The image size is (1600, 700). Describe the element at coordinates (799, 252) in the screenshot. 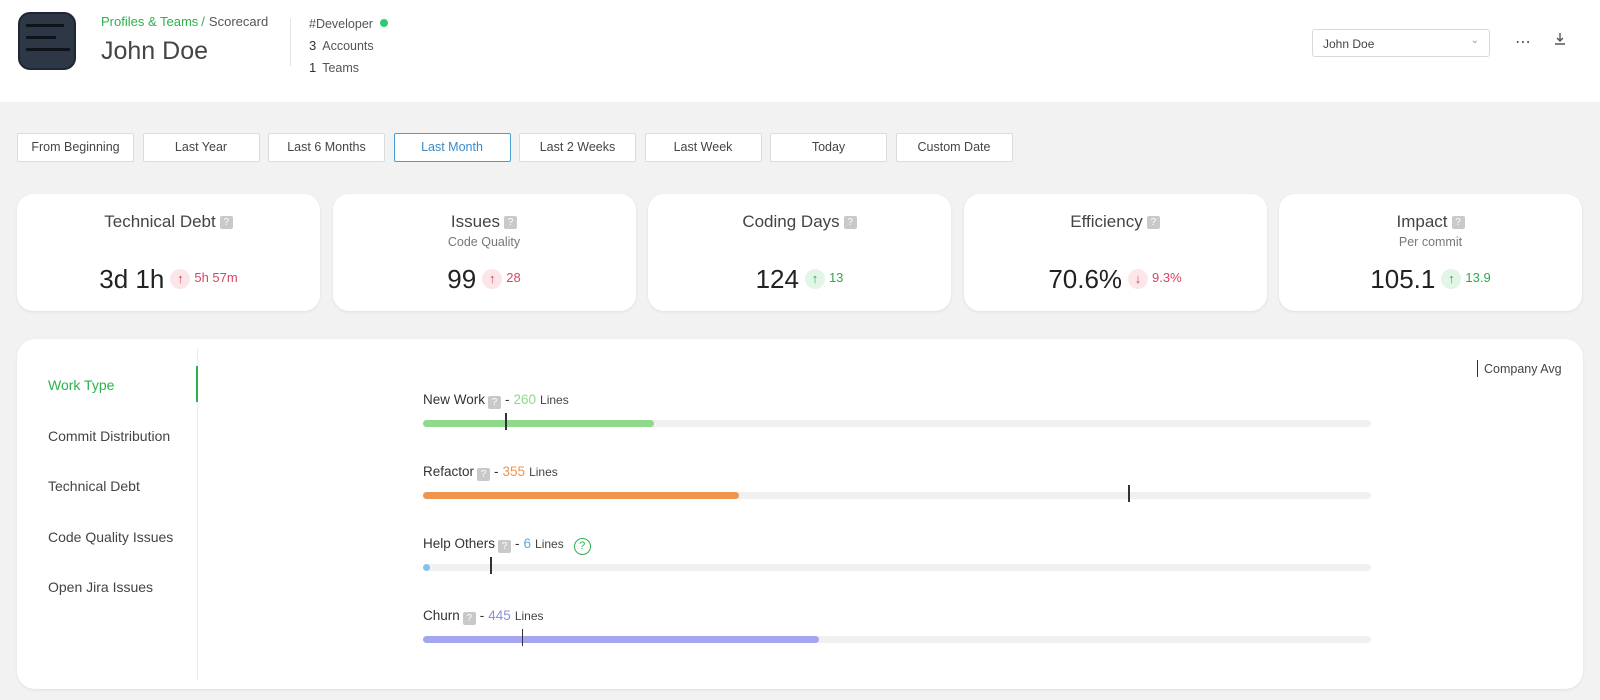

I see `metric-card-coding-days: Coding Days? 124 ↑ 13` at that location.